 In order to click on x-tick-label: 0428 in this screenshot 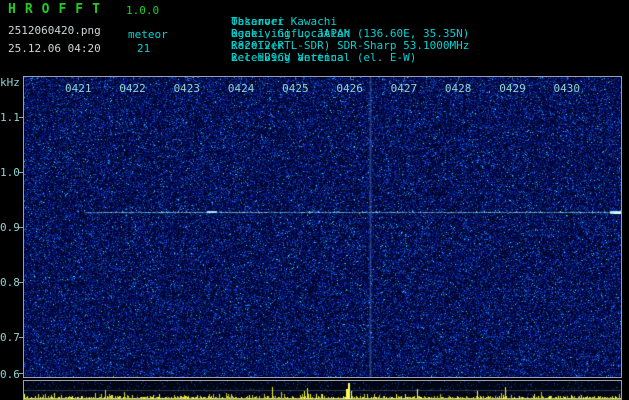, I will do `click(458, 88)`.